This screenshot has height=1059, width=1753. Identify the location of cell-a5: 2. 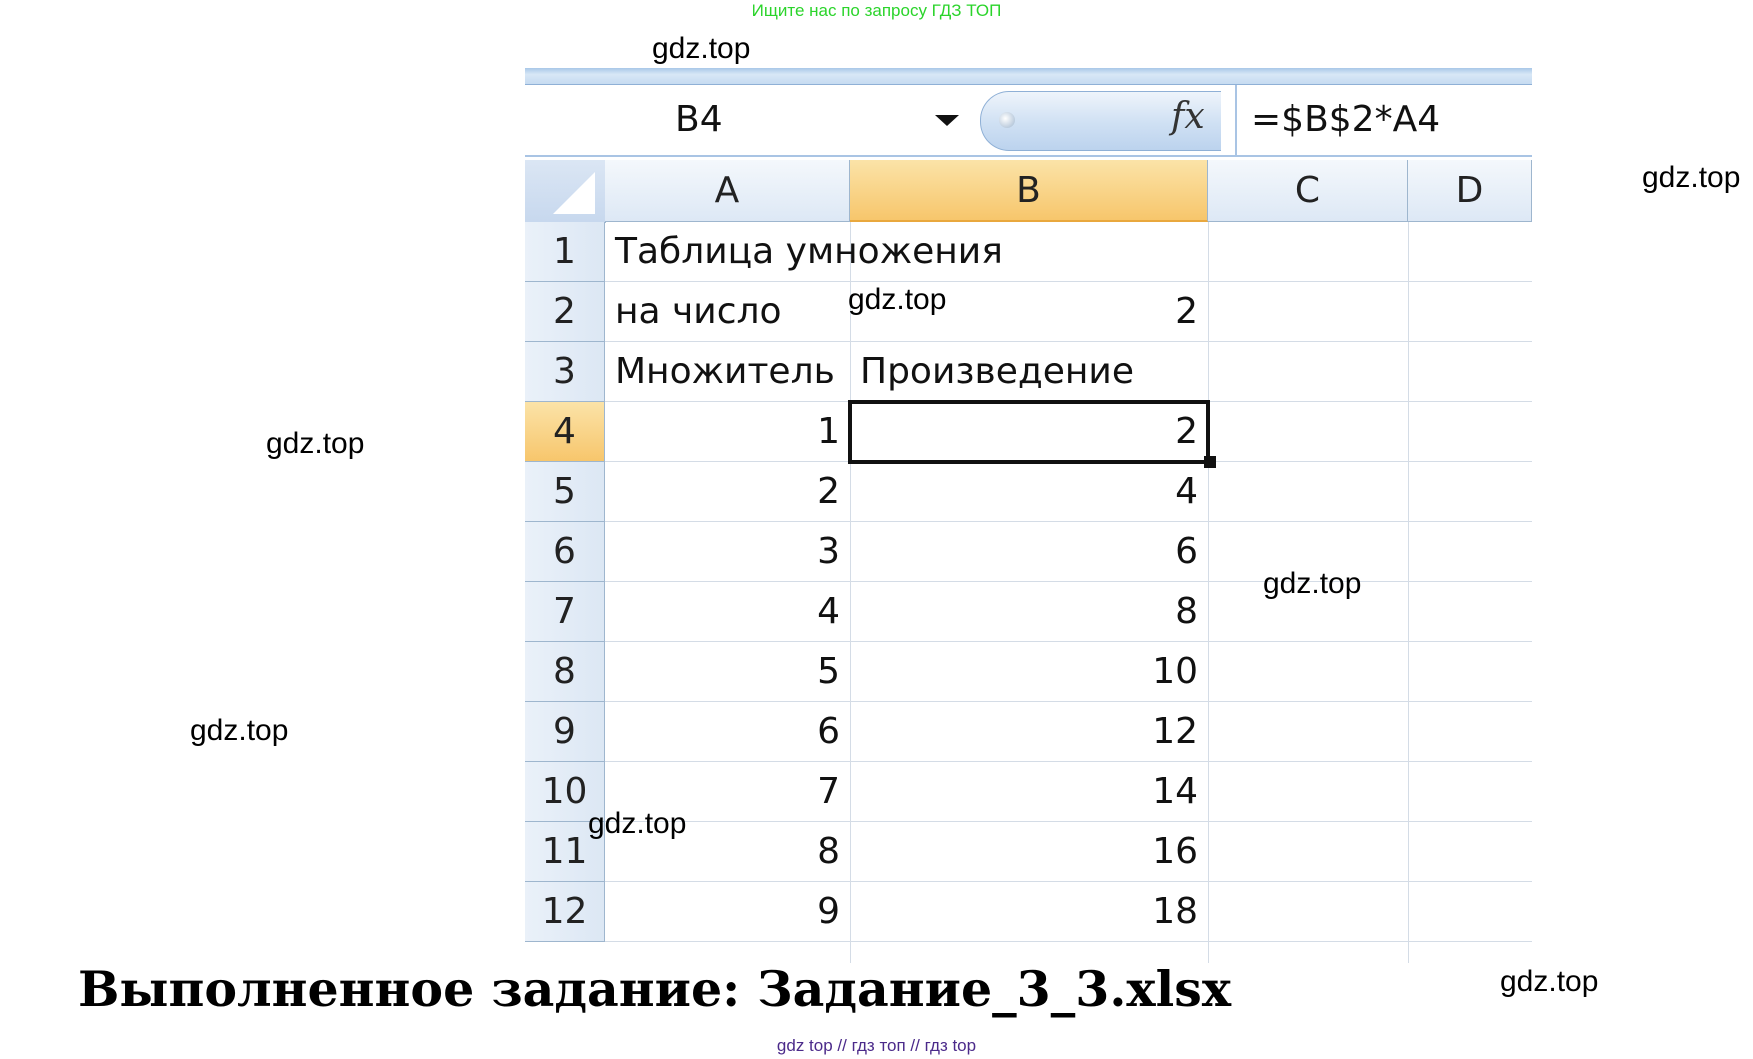
(727, 492).